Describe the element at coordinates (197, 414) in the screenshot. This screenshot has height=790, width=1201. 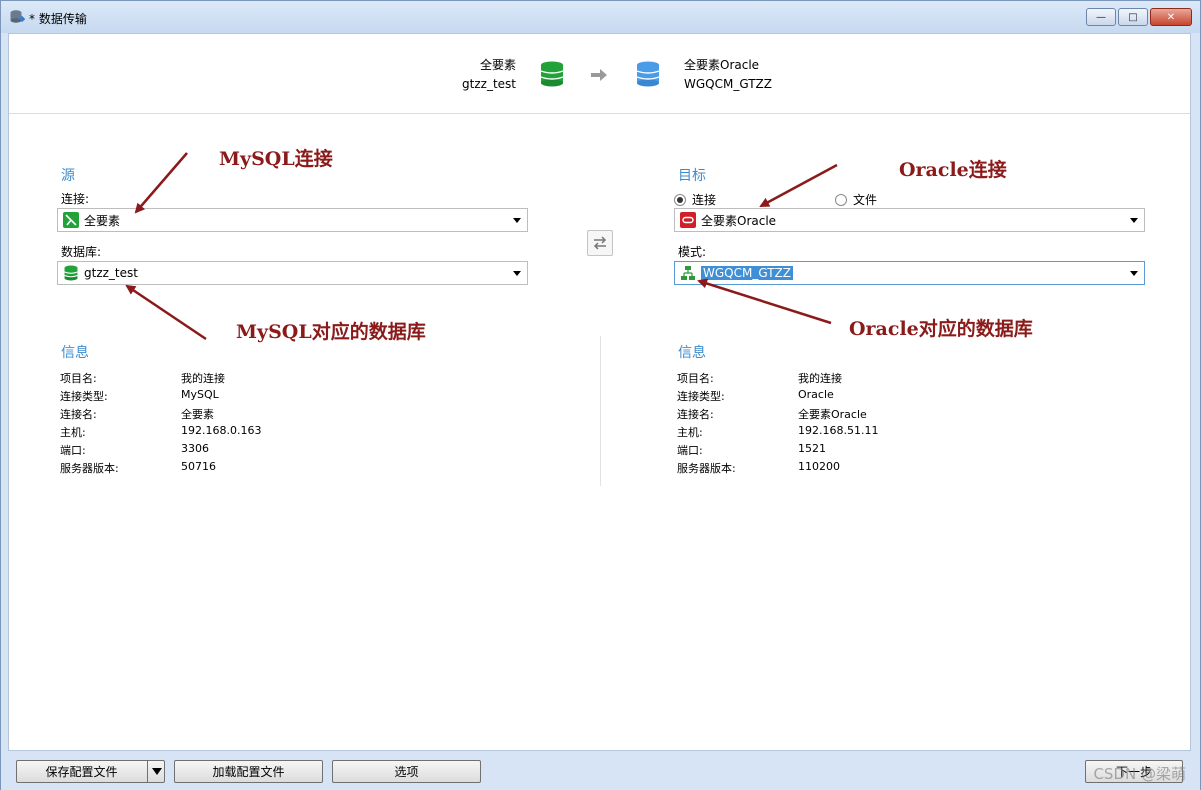
I see `info-value: 全要素` at that location.